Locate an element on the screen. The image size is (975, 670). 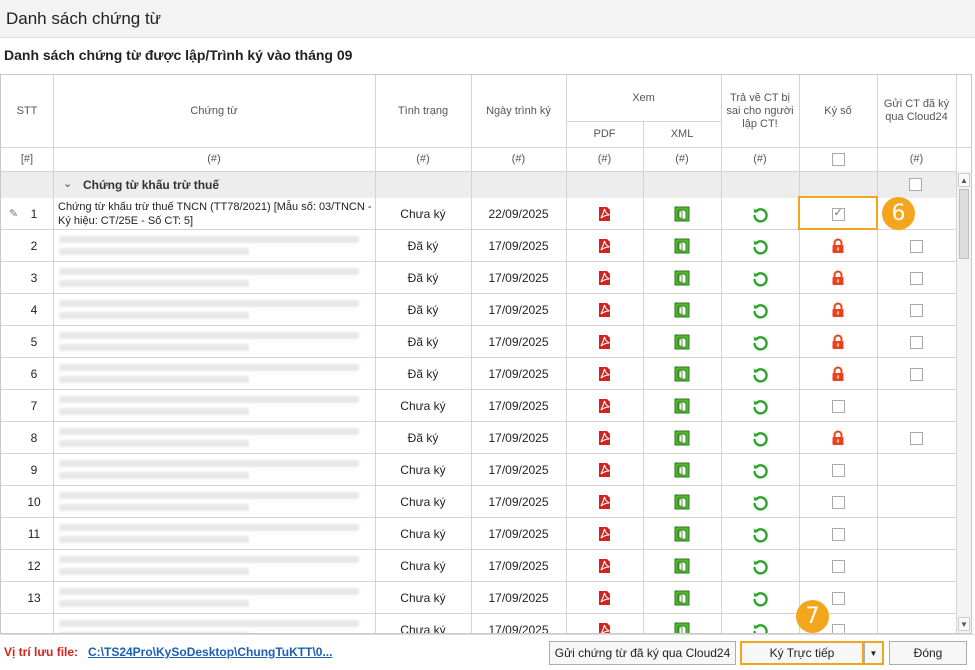
group-cloud-checkbox is located at coordinates (915, 184).